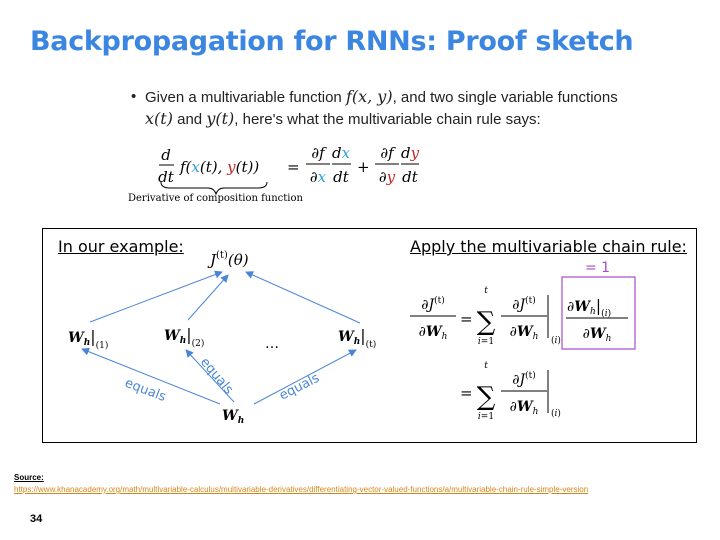 The height and width of the screenshot is (540, 720). Describe the element at coordinates (598, 268) in the screenshot. I see `equals-one-label: = 1` at that location.